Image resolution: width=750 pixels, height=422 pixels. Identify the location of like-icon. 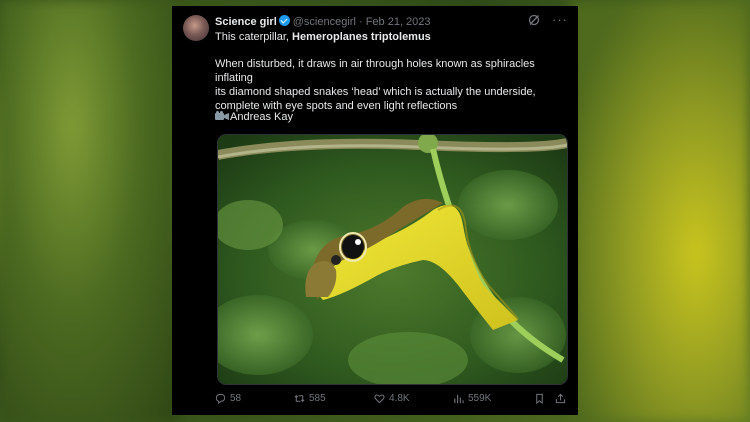
(379, 399).